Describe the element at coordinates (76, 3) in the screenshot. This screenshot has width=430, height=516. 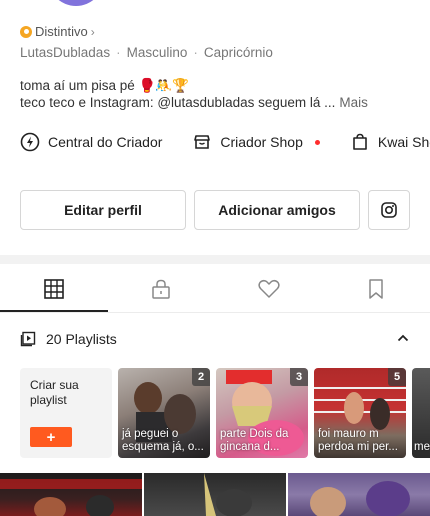
I see `avatar` at that location.